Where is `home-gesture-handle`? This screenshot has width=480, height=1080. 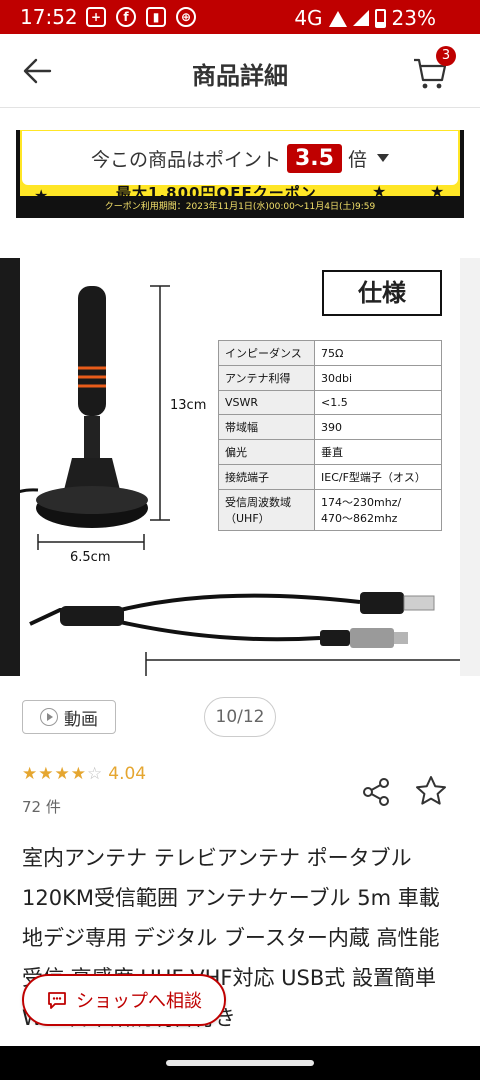 home-gesture-handle is located at coordinates (240, 1063).